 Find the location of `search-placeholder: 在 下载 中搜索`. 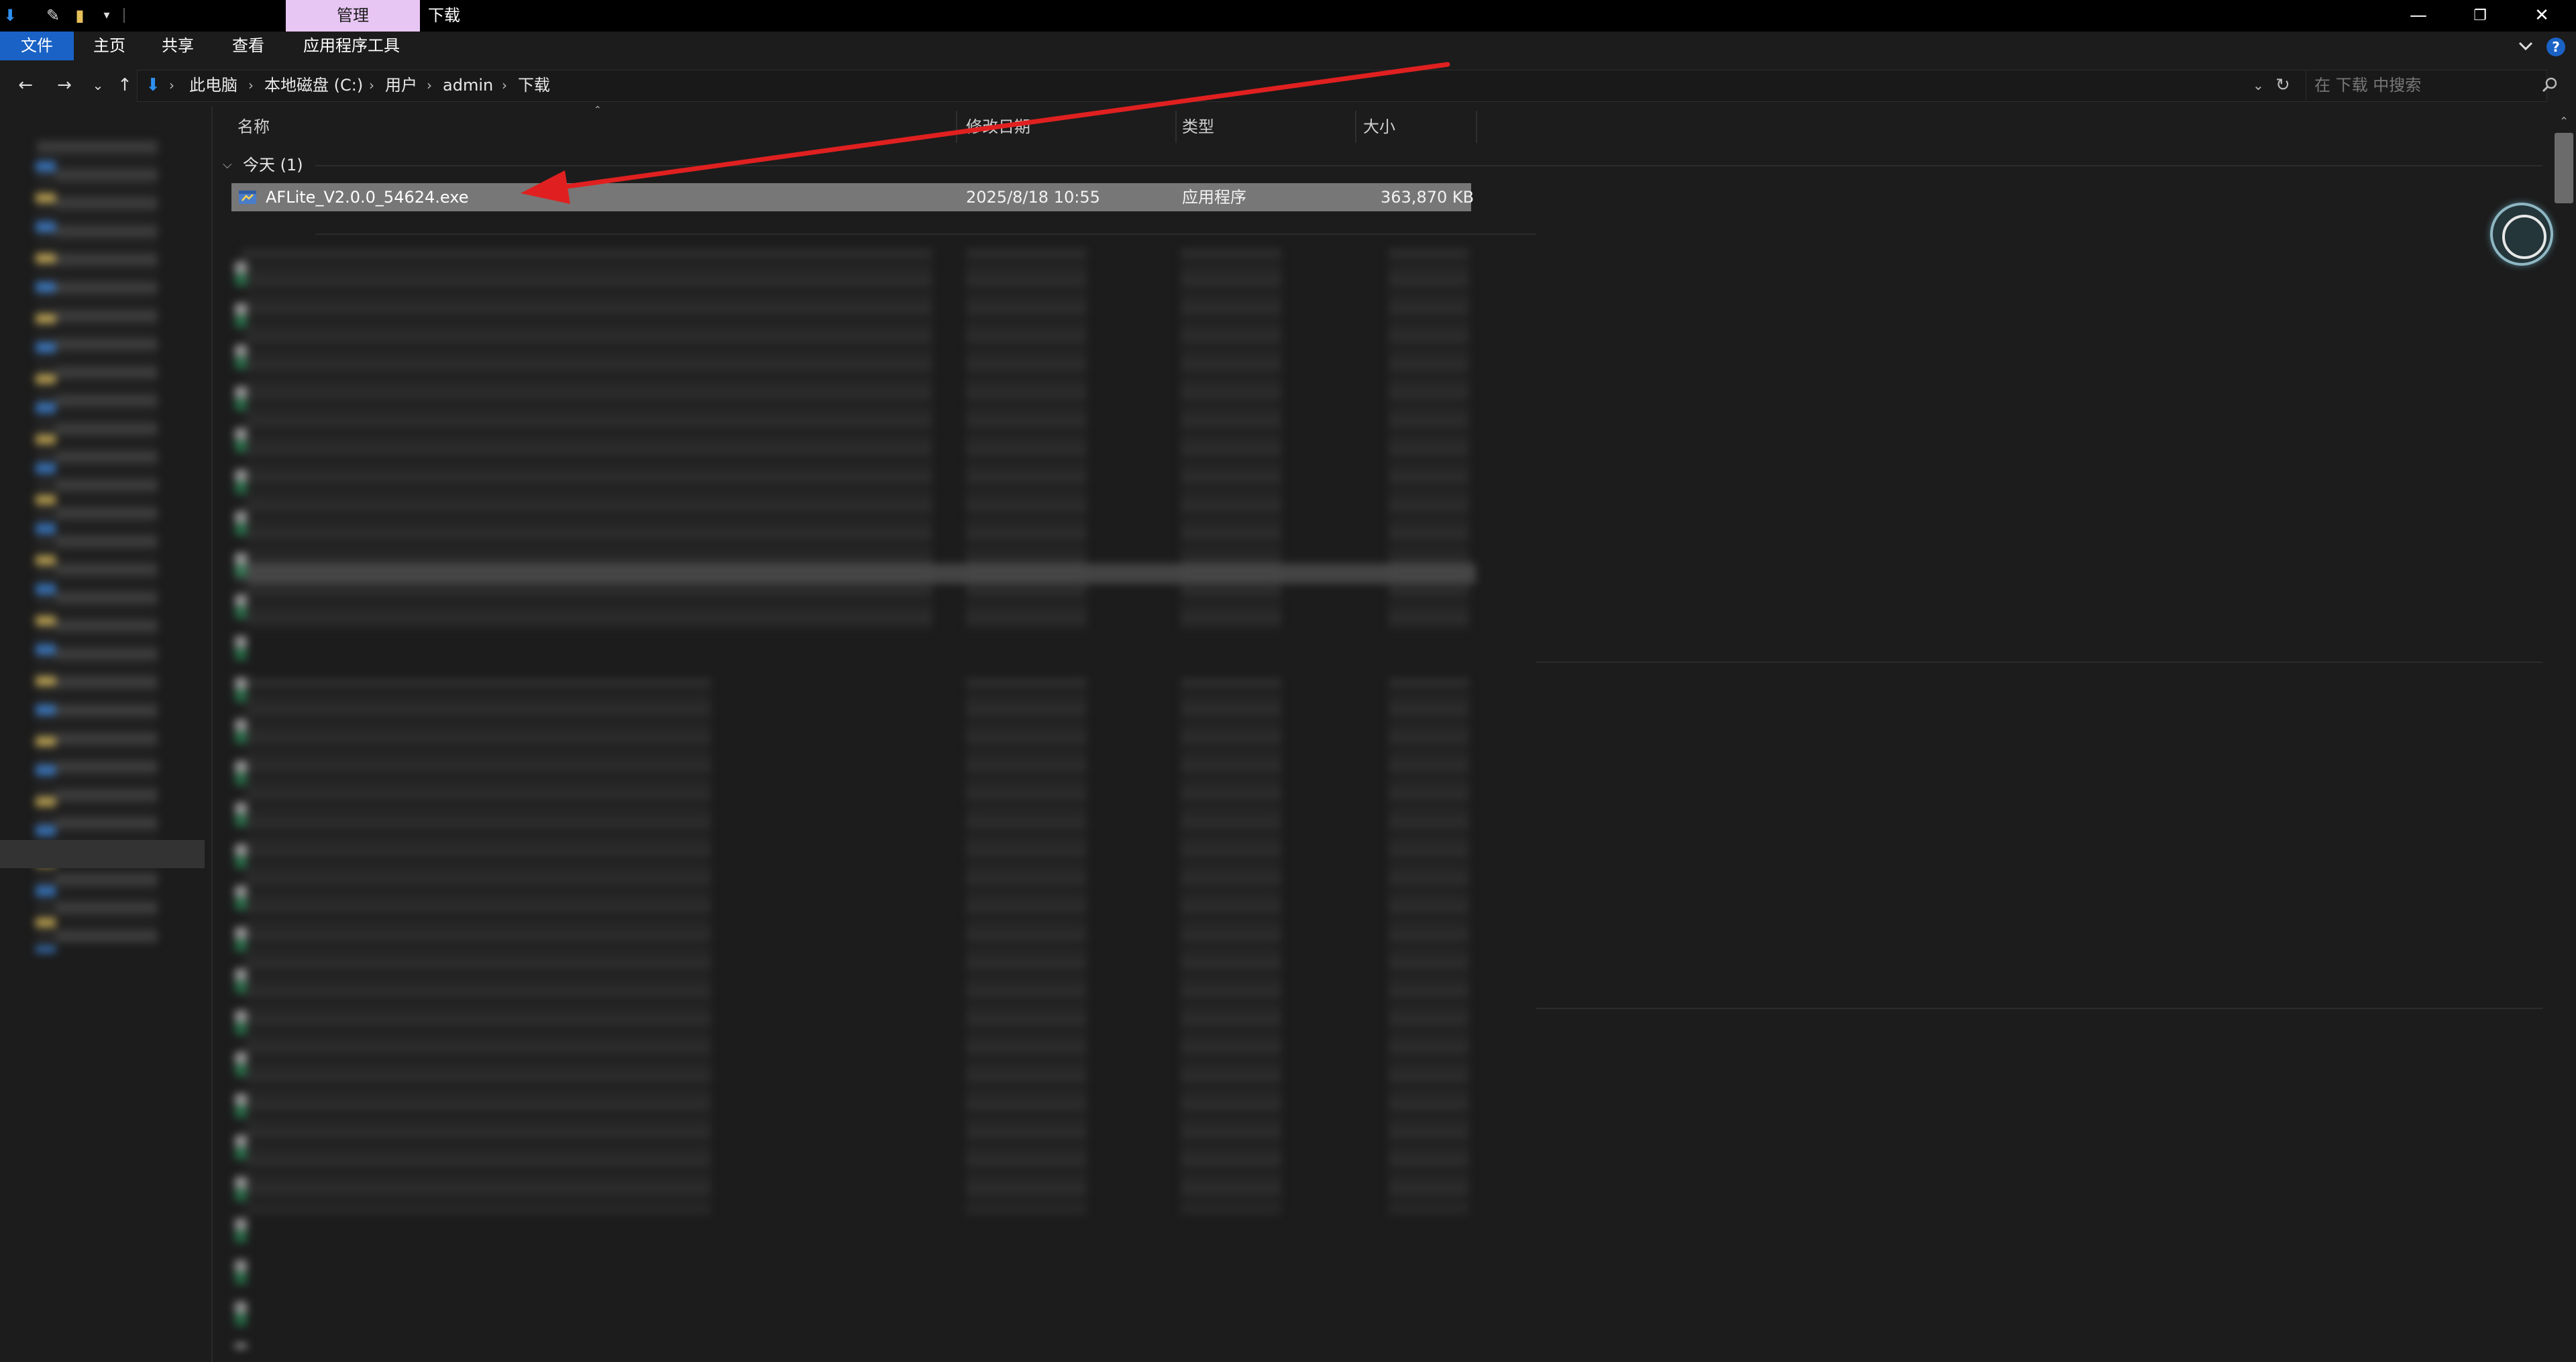

search-placeholder: 在 下载 中搜索 is located at coordinates (2368, 85).